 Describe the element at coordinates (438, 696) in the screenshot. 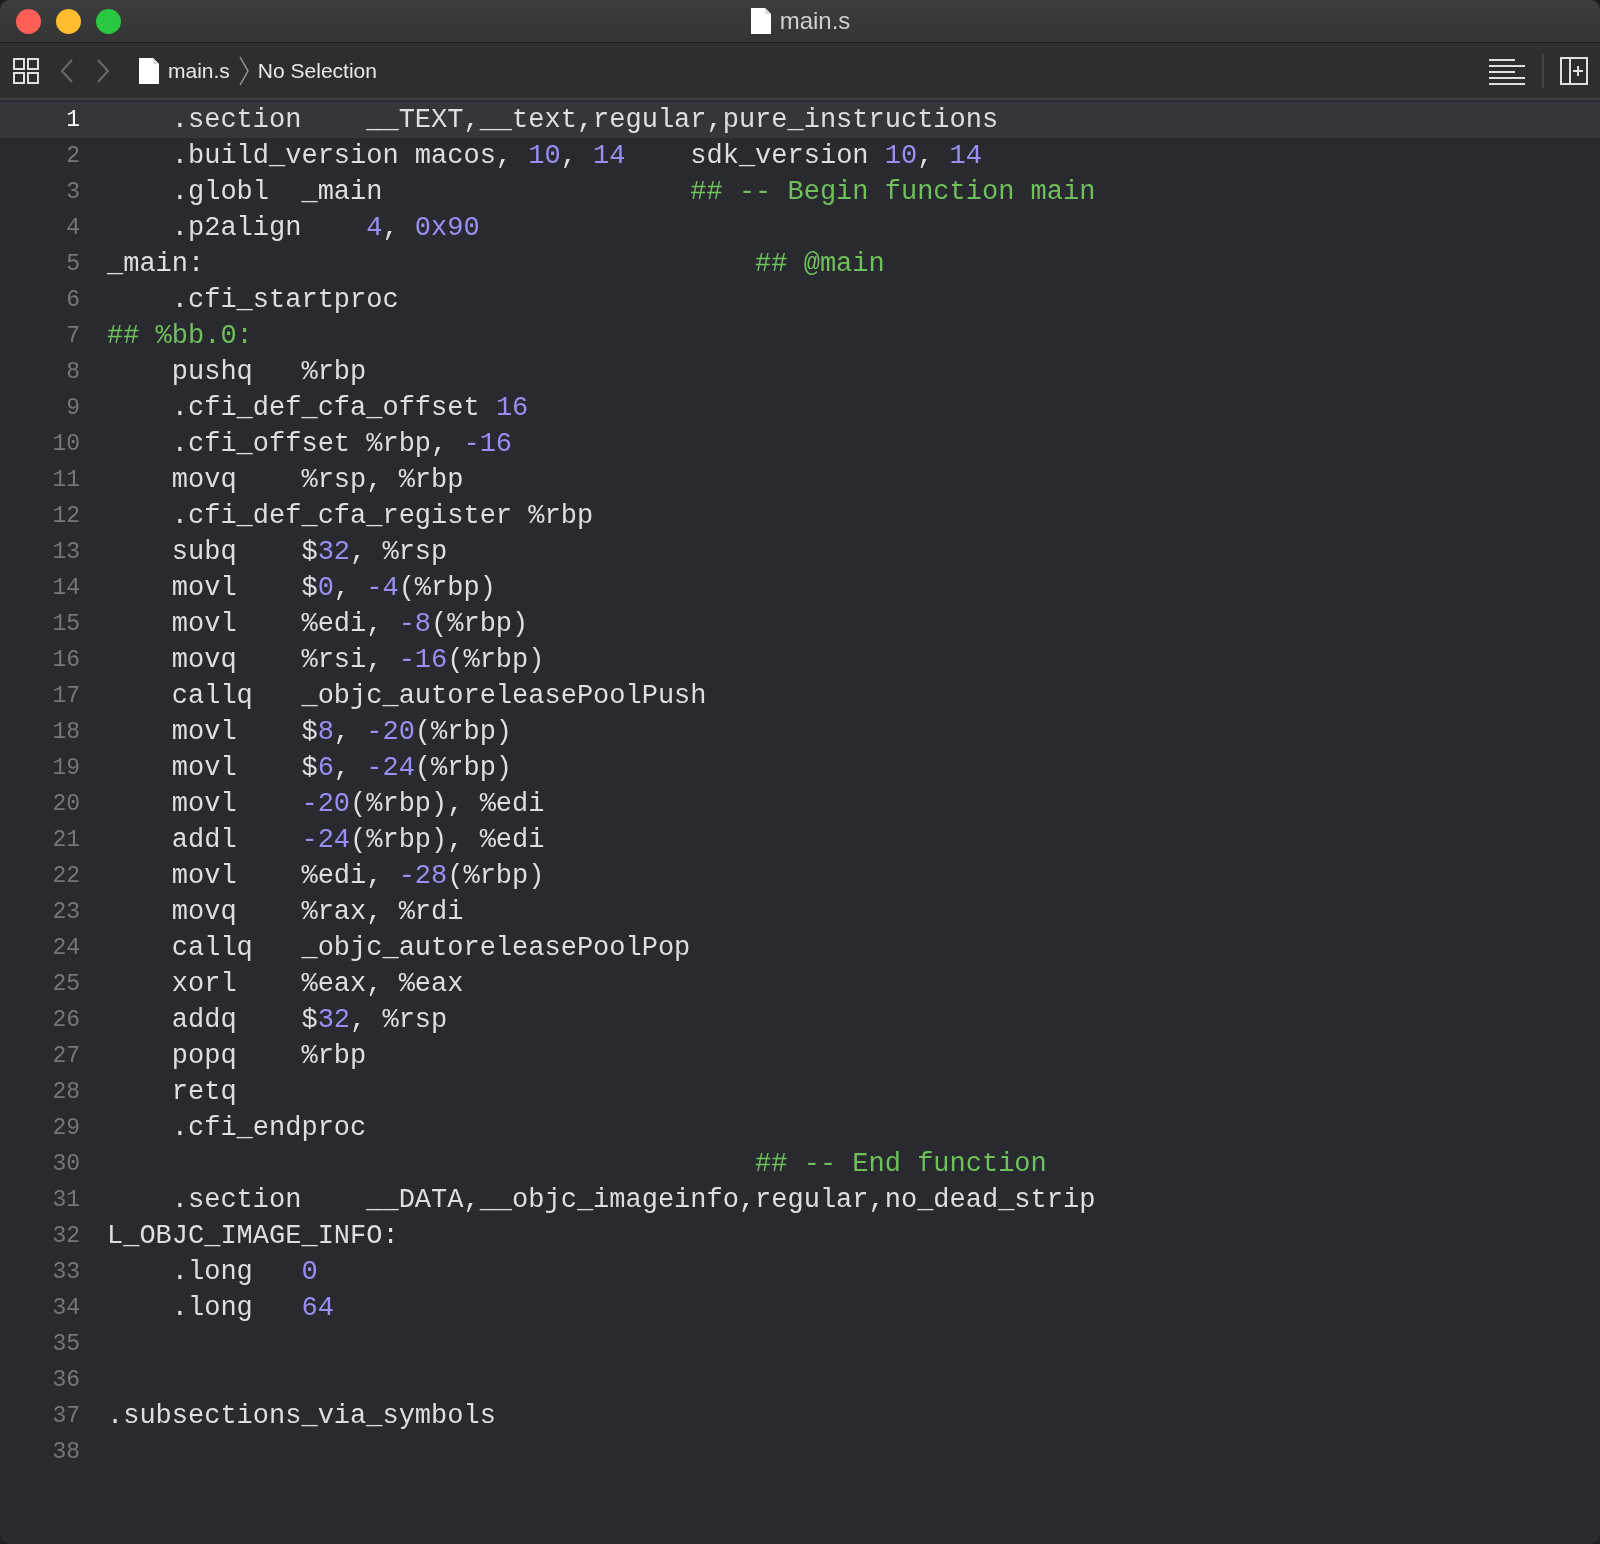

I see `code-line: callq _objc_autoreleasePoolPush` at that location.